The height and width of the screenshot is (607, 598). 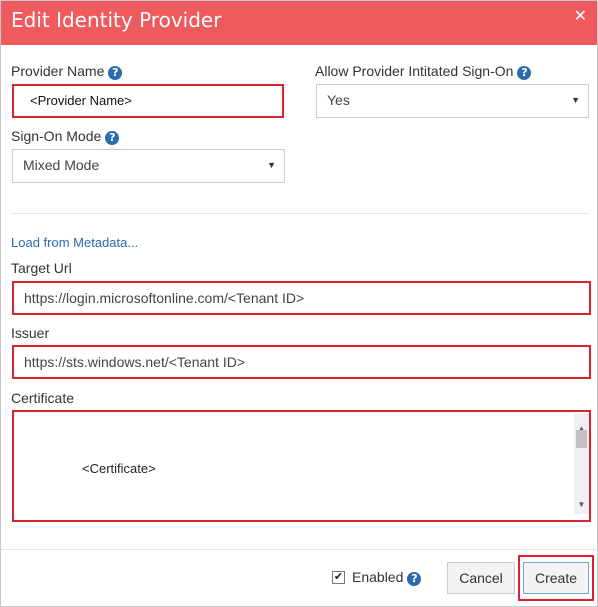 I want to click on enabled-label: Enabled?, so click(x=387, y=577).